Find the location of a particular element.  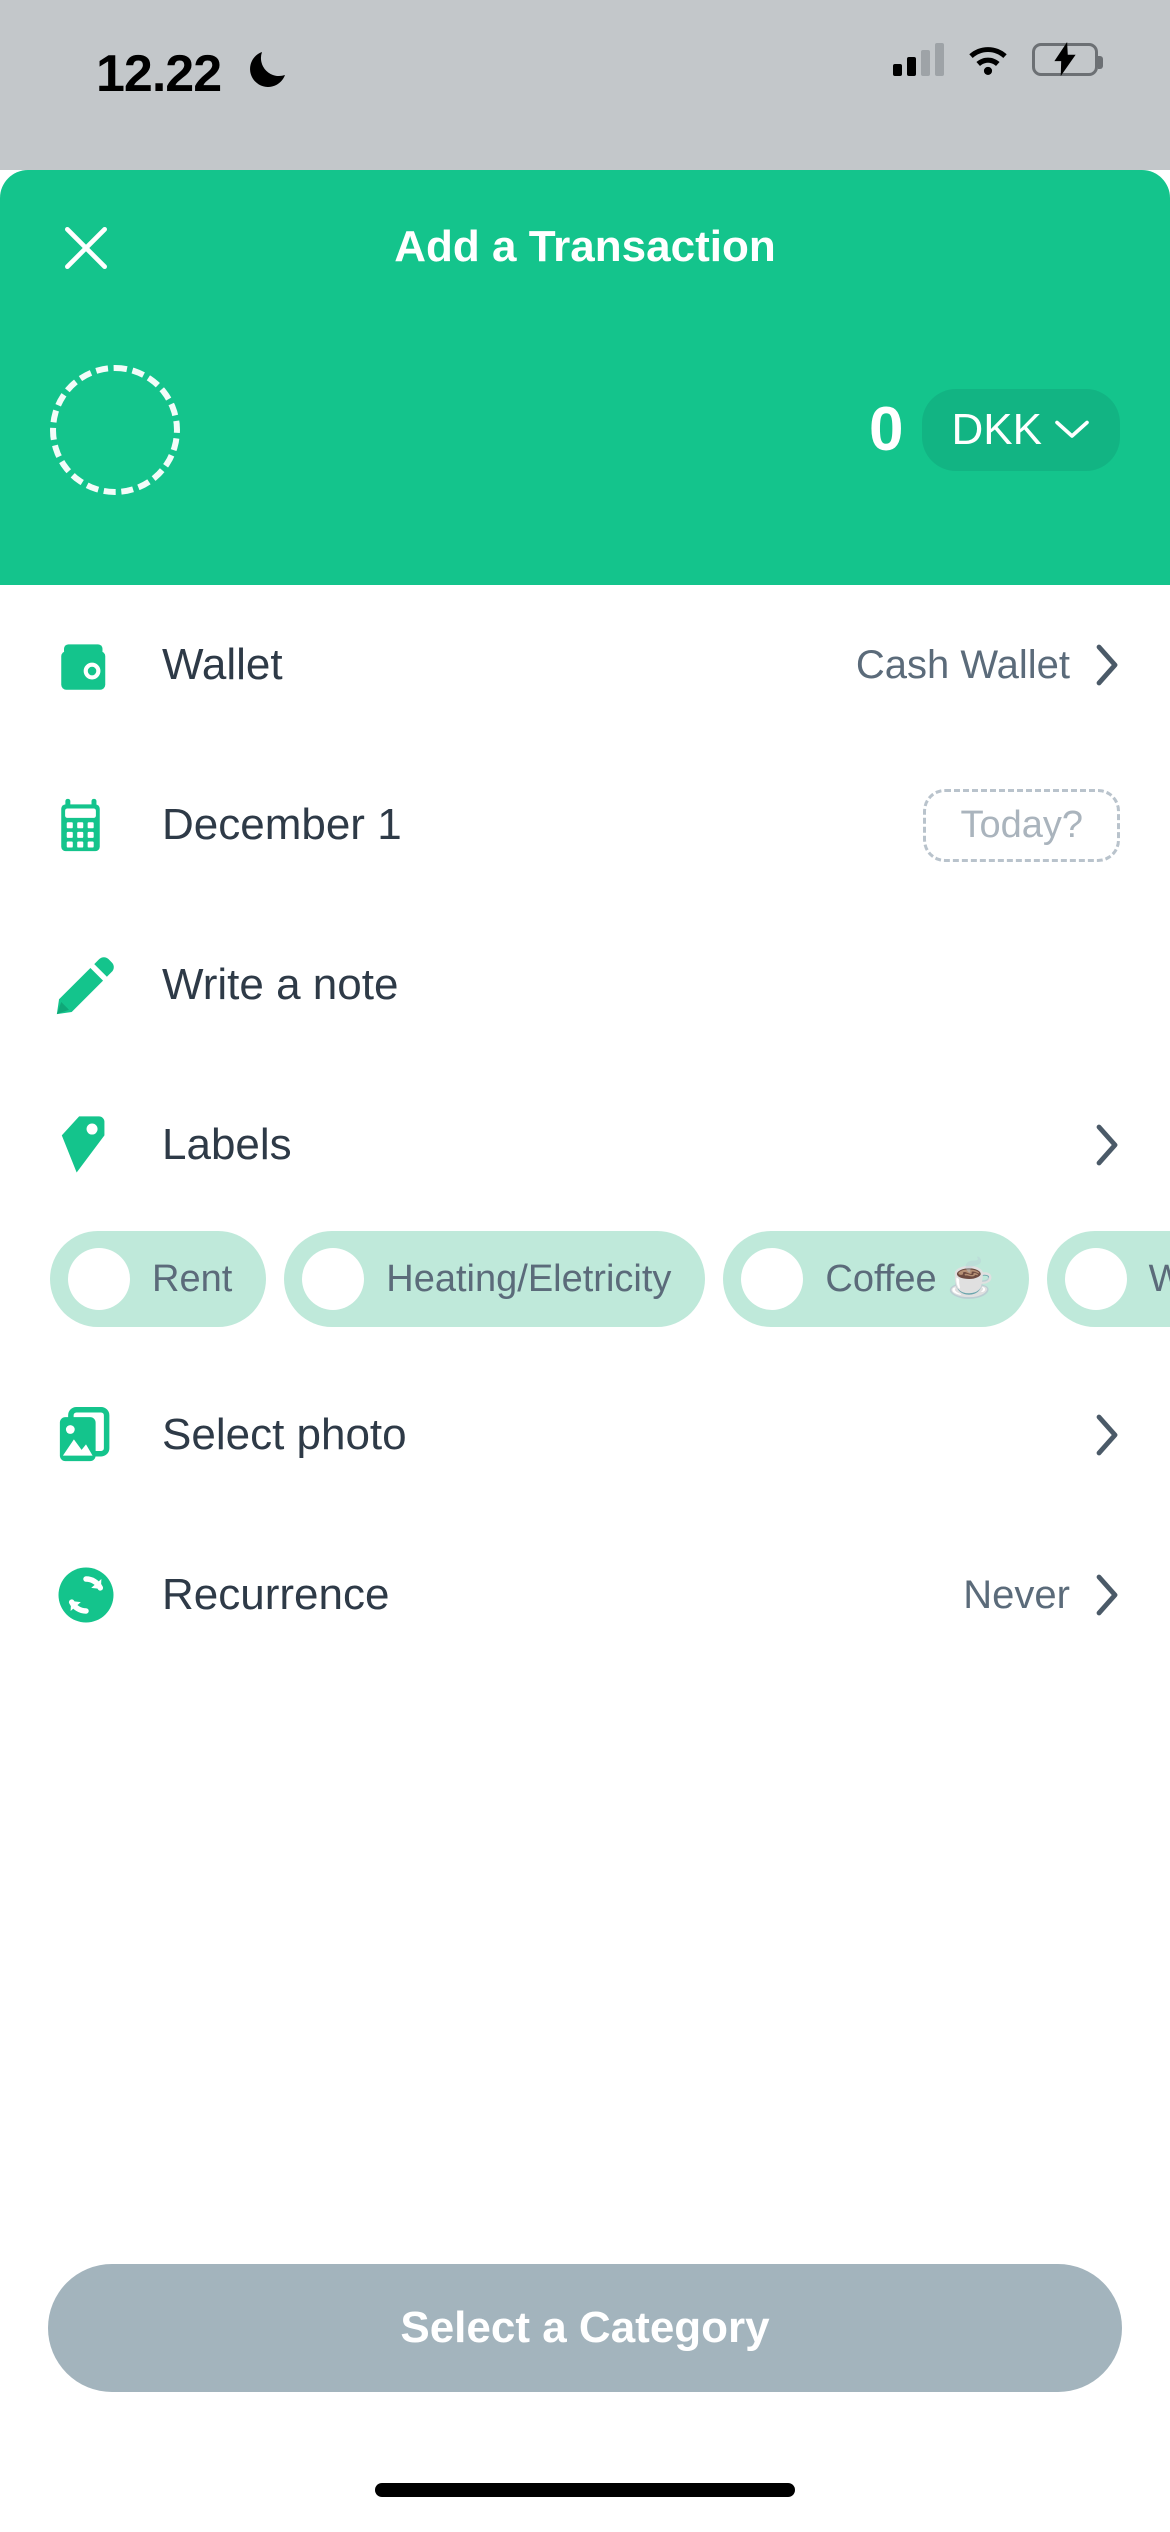

select-category-button: Select a Category is located at coordinates (585, 2328).